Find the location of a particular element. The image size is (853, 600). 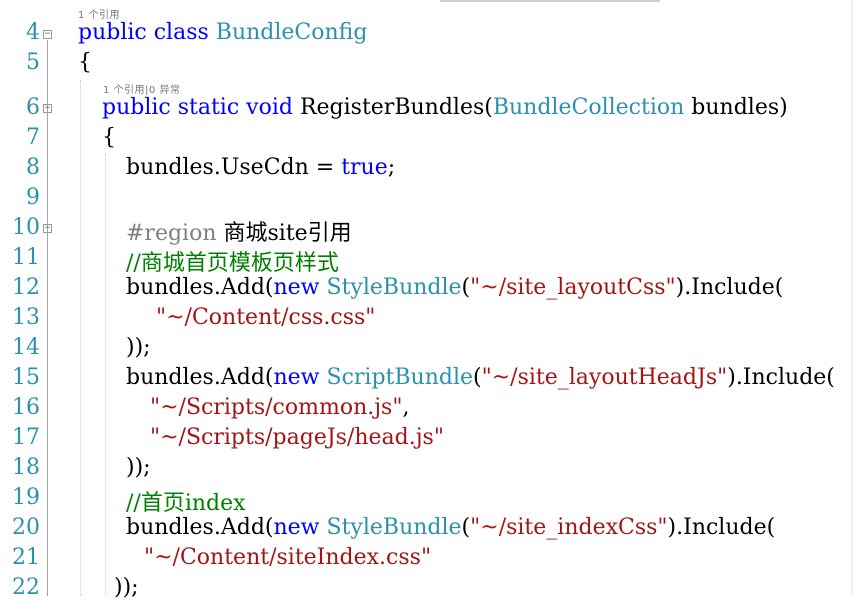

line-number: 17 is located at coordinates (26, 437).